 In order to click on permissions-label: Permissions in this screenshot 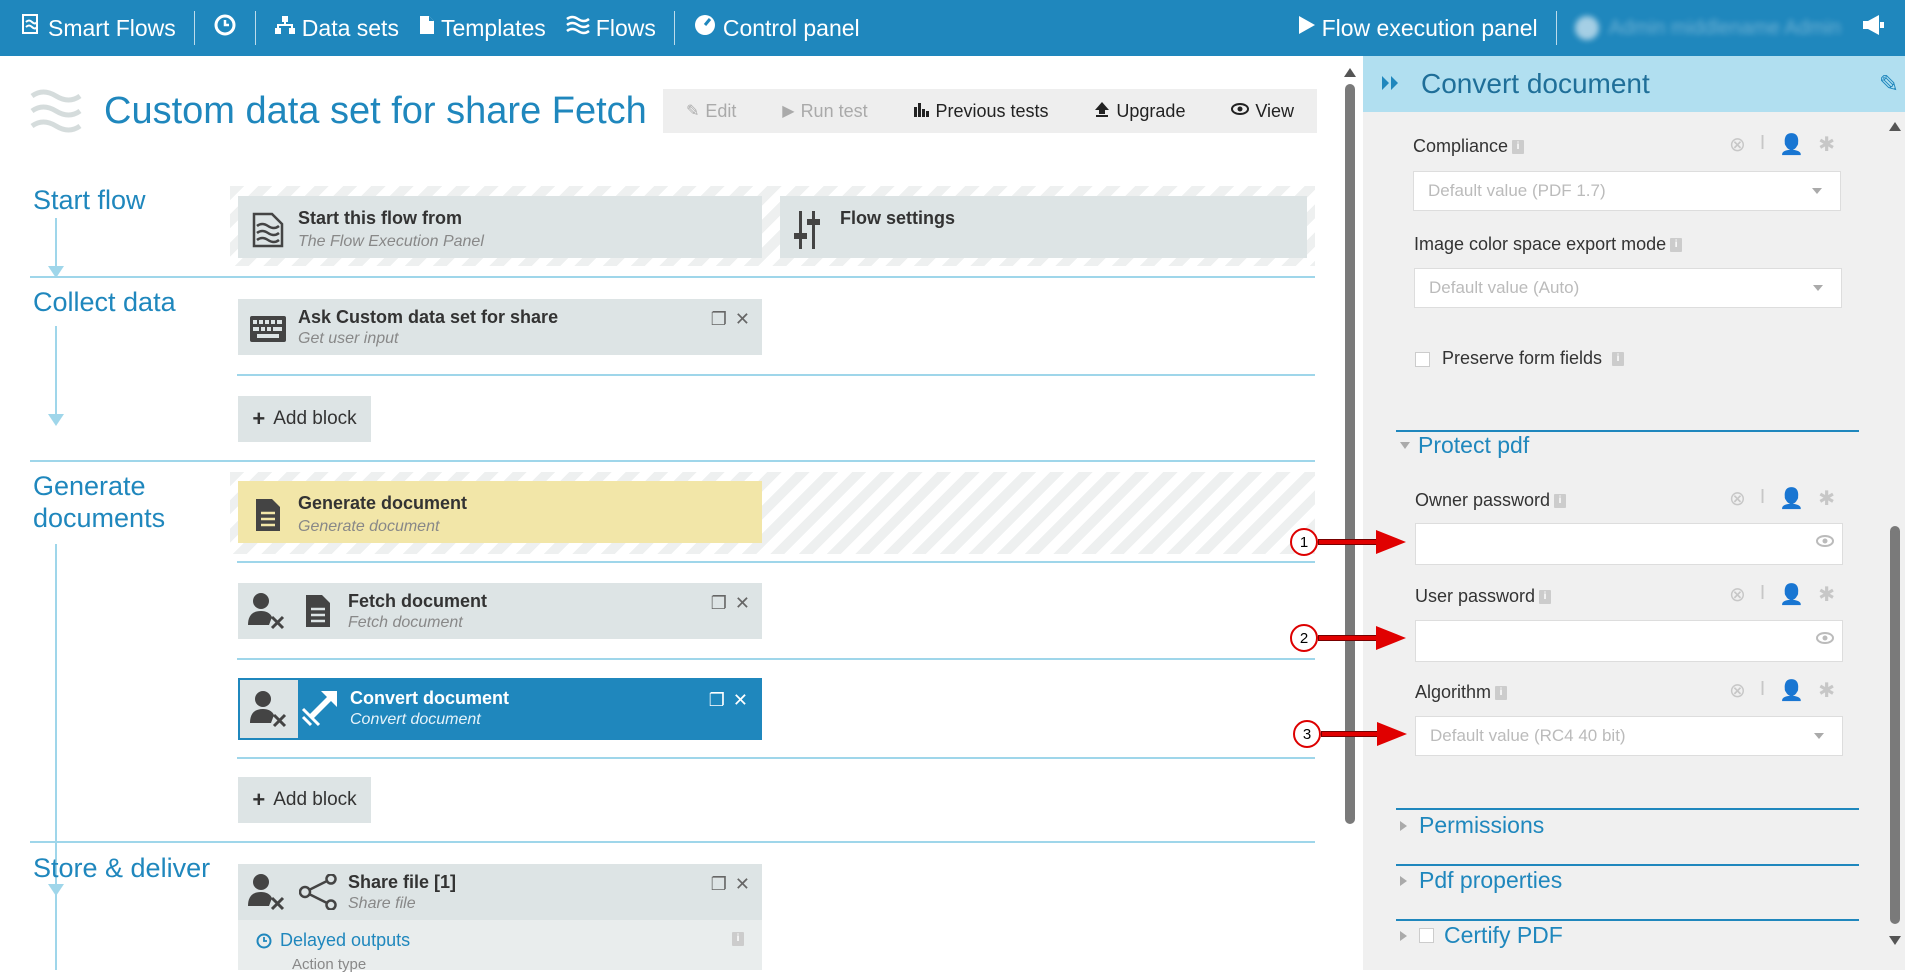, I will do `click(1482, 825)`.